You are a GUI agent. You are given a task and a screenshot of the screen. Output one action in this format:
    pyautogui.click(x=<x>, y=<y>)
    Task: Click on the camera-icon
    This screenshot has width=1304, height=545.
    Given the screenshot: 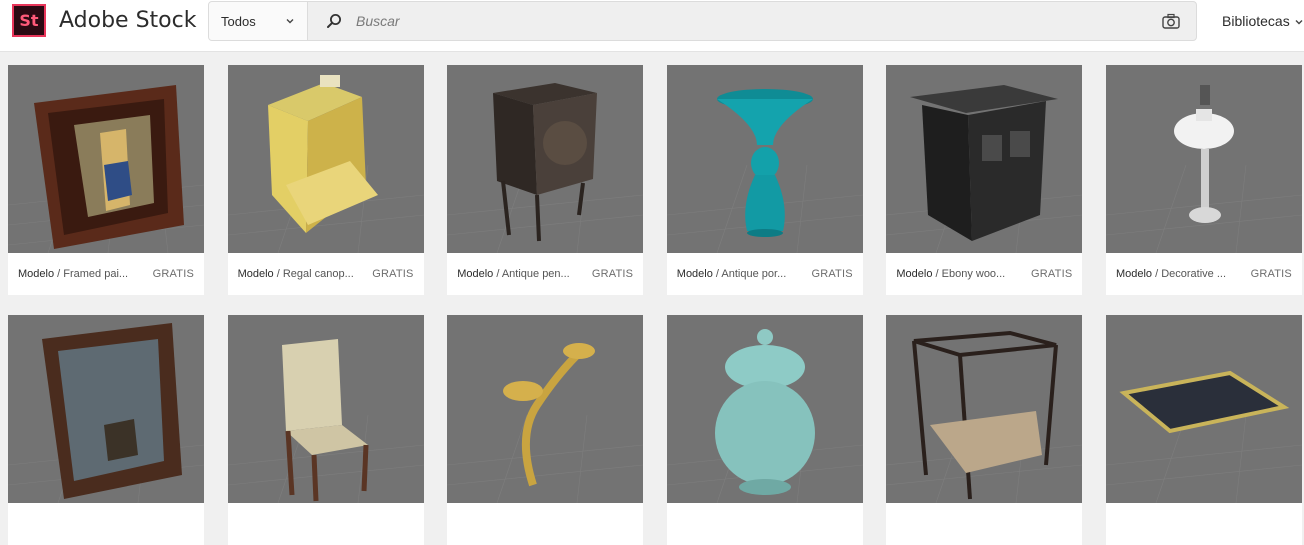 What is the action you would take?
    pyautogui.click(x=1171, y=21)
    